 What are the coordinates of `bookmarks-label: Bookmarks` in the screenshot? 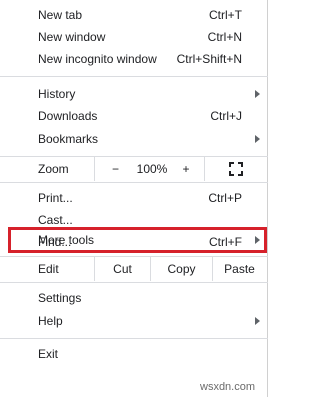 It's located at (68, 139).